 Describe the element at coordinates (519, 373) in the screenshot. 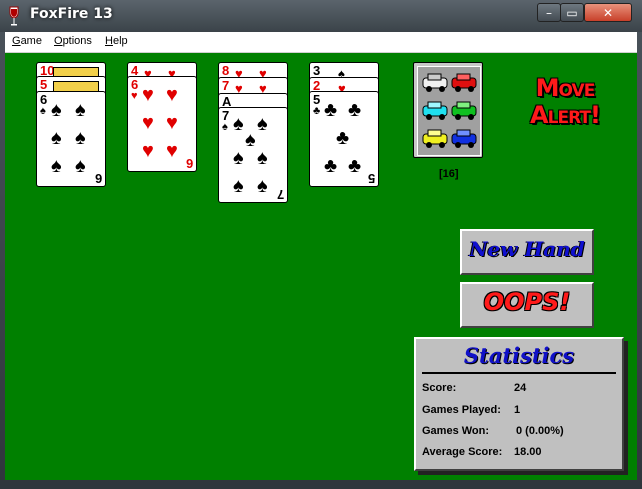

I see `divider` at that location.